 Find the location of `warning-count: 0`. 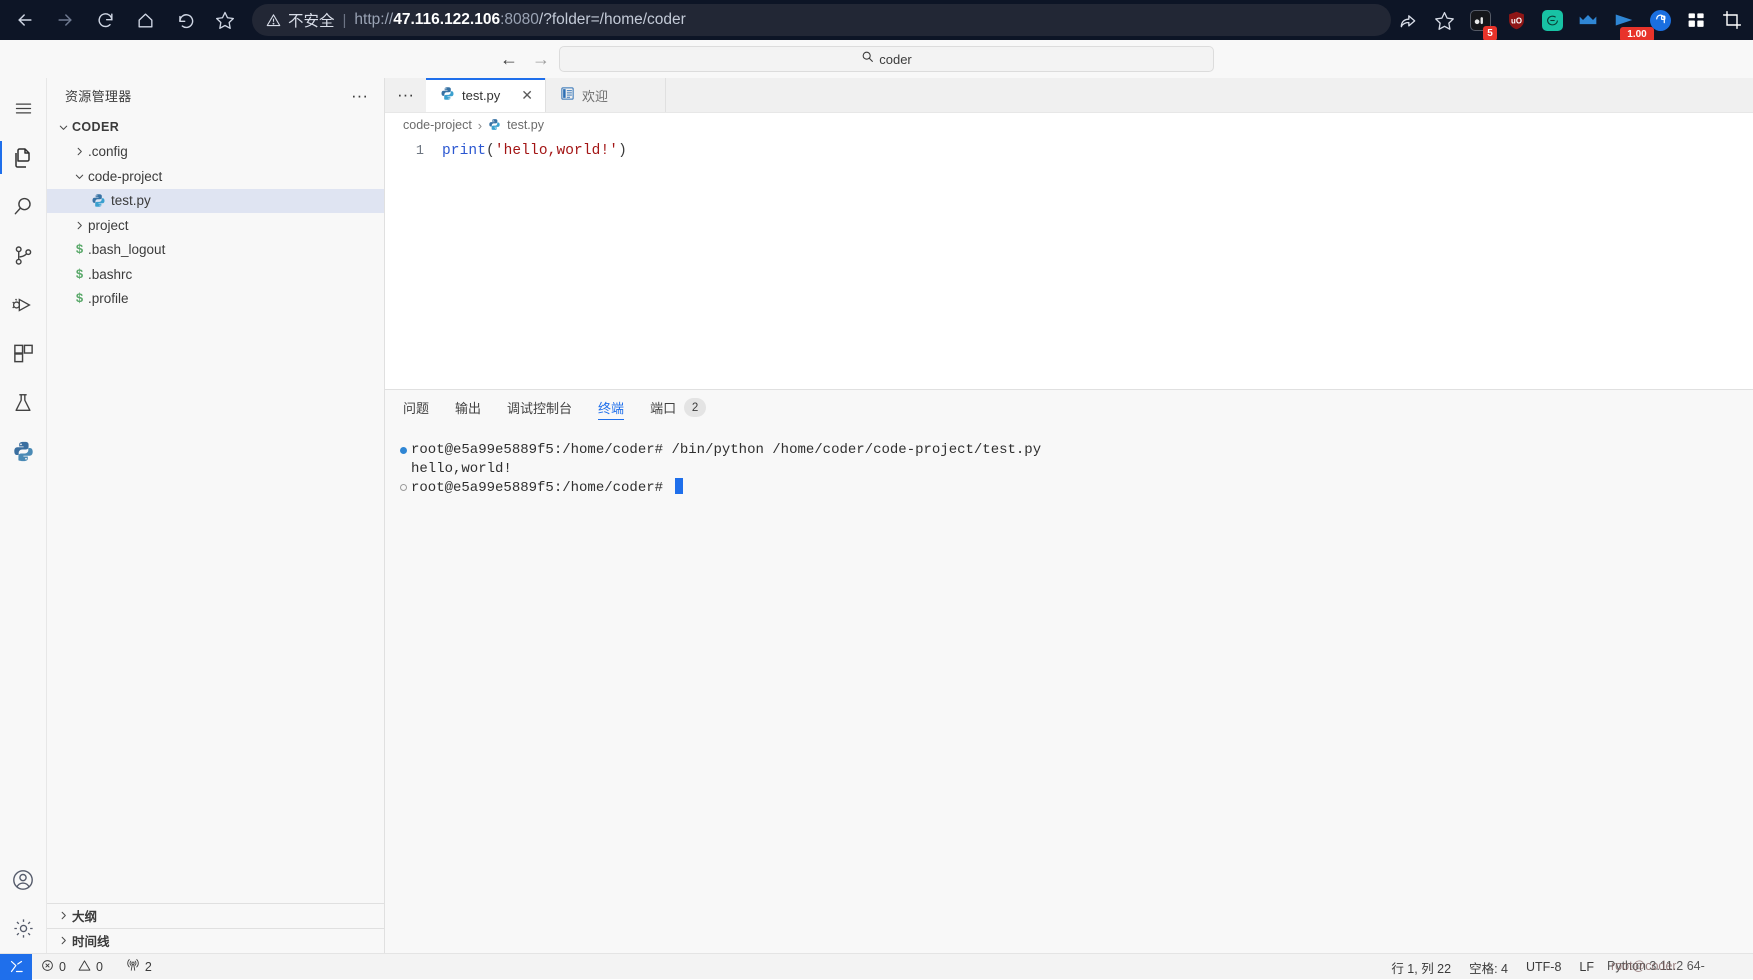

warning-count: 0 is located at coordinates (99, 966).